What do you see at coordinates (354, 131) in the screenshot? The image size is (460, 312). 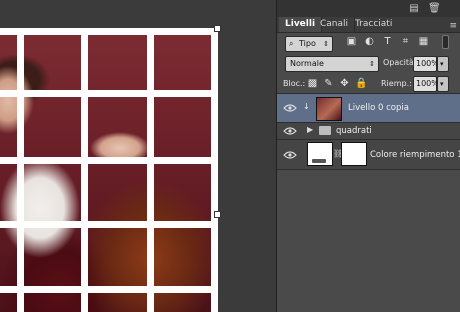 I see `layer-name: quadrati` at bounding box center [354, 131].